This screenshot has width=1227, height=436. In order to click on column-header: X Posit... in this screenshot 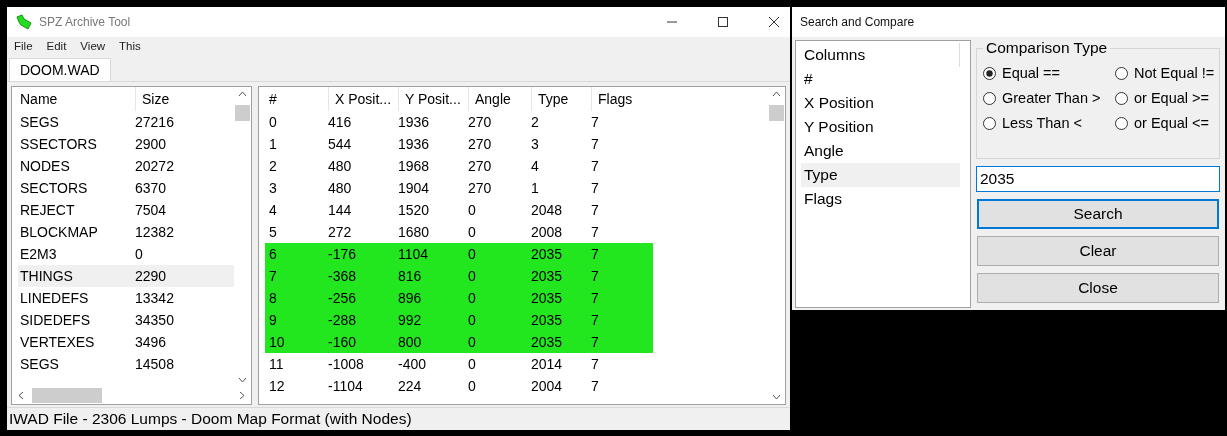, I will do `click(363, 99)`.